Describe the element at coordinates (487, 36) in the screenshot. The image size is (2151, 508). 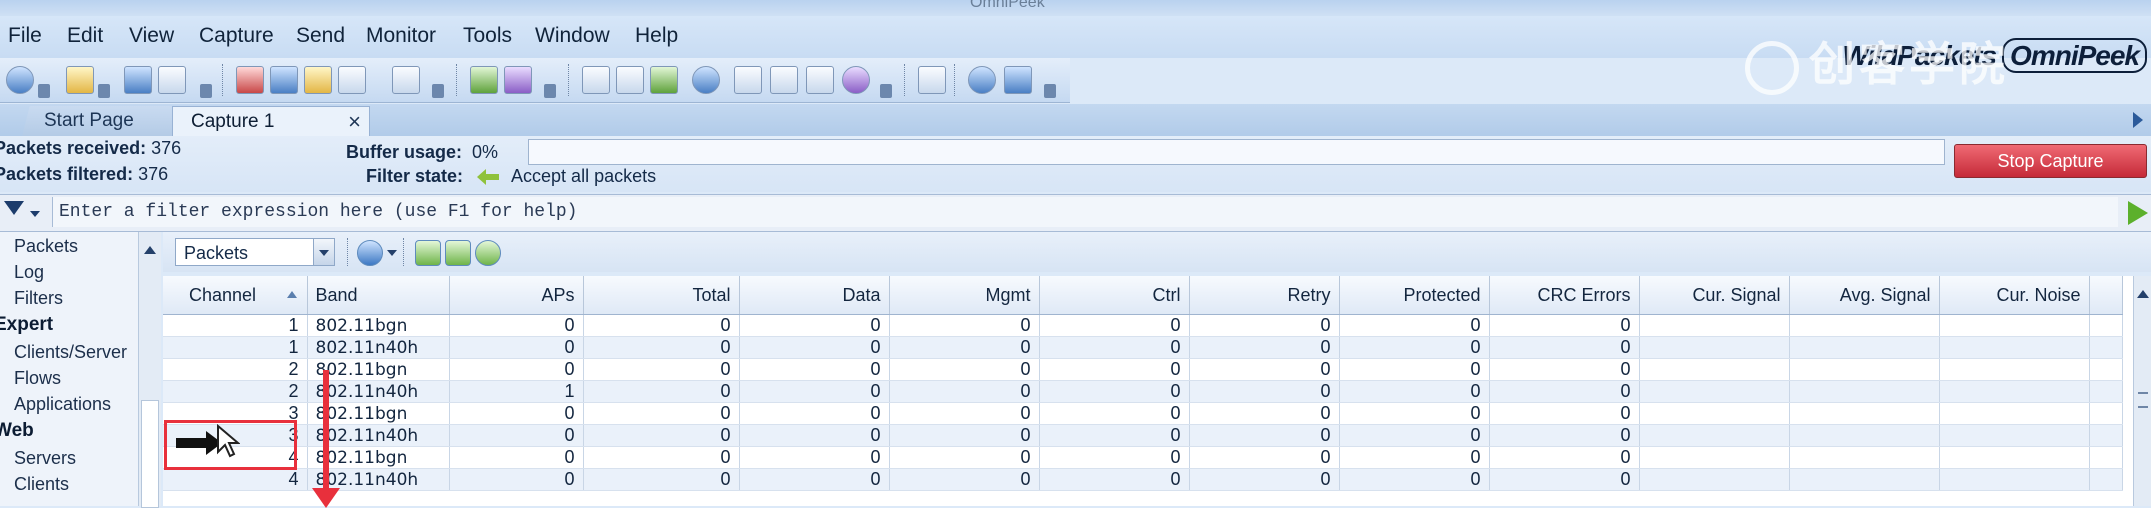
I see `menu-tools: Tools` at that location.